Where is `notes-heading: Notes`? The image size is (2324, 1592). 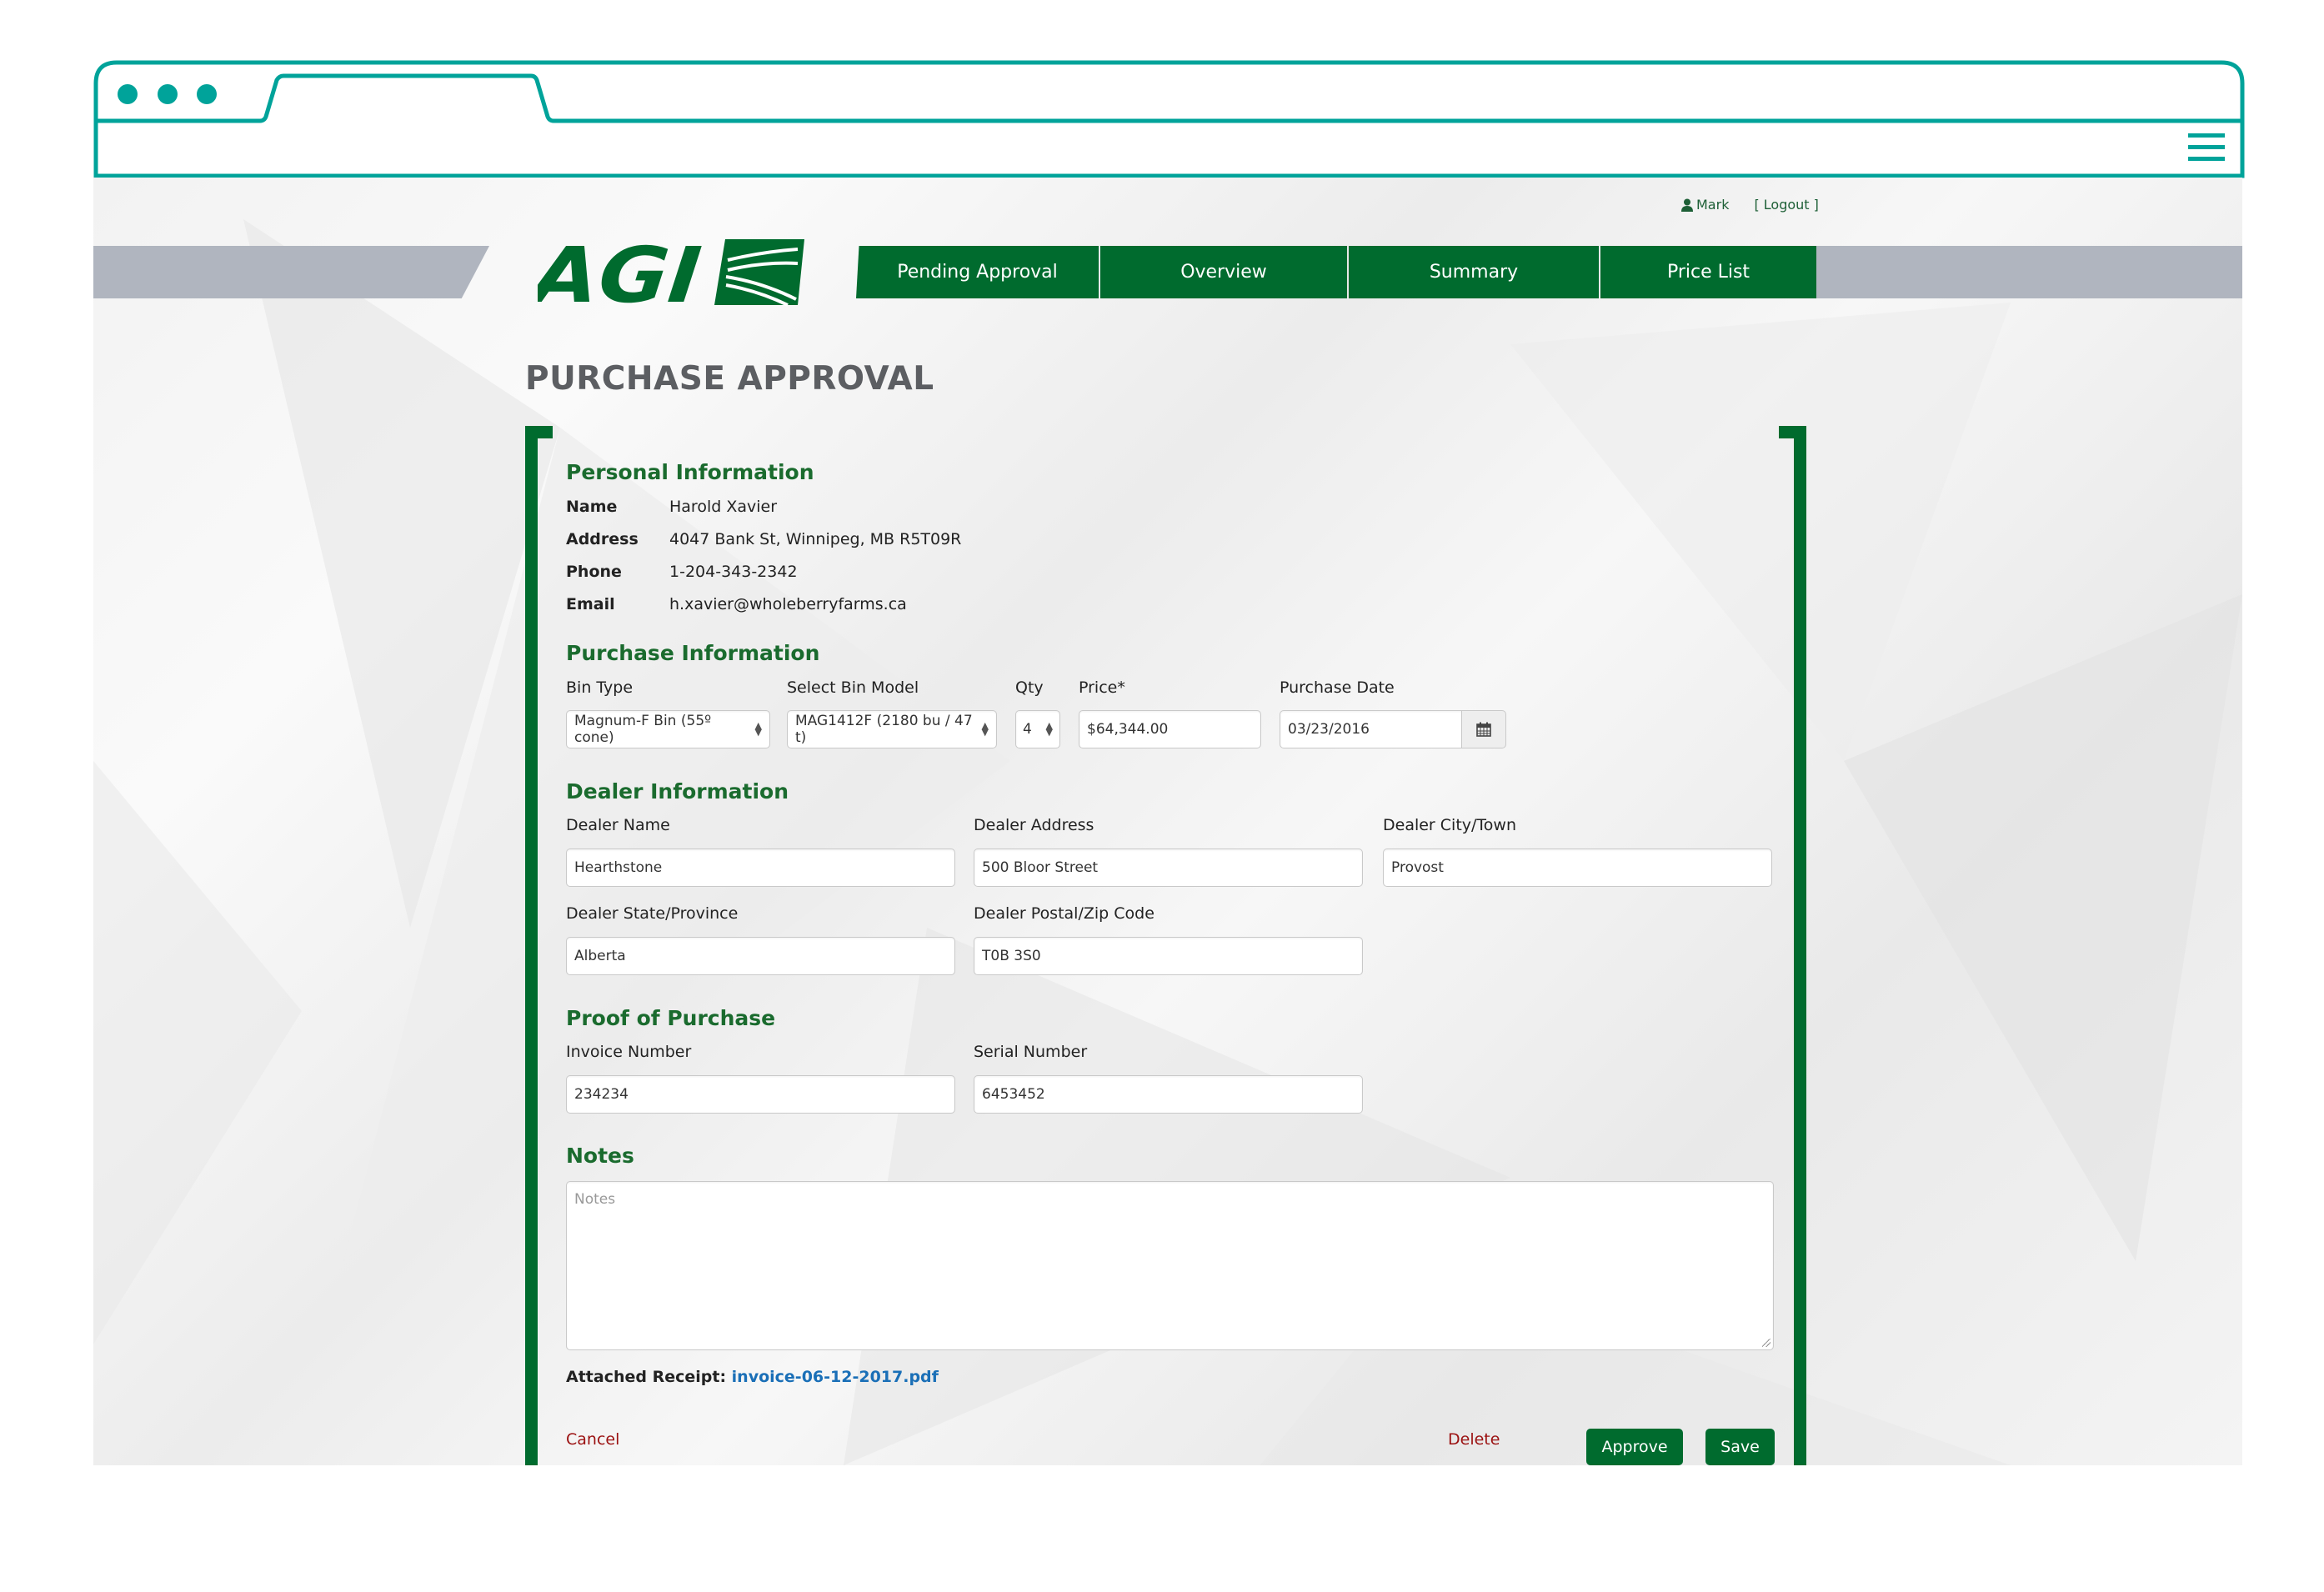 notes-heading: Notes is located at coordinates (600, 1156).